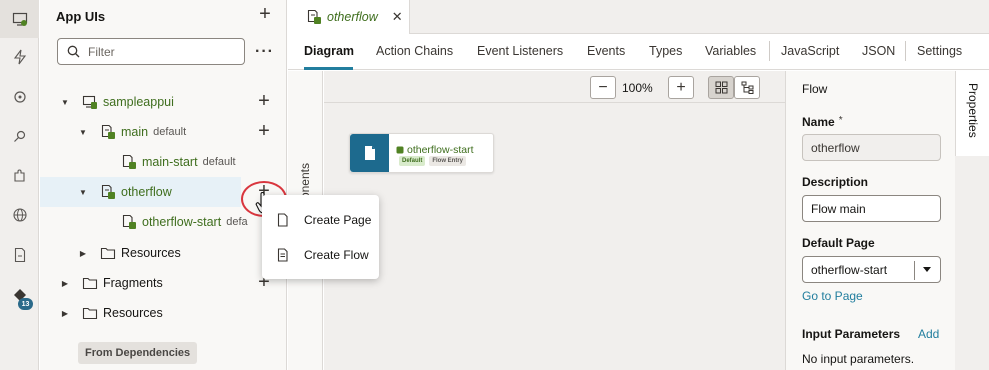 Image resolution: width=989 pixels, height=370 pixels. Describe the element at coordinates (352, 17) in the screenshot. I see `tab-label: otherflow` at that location.